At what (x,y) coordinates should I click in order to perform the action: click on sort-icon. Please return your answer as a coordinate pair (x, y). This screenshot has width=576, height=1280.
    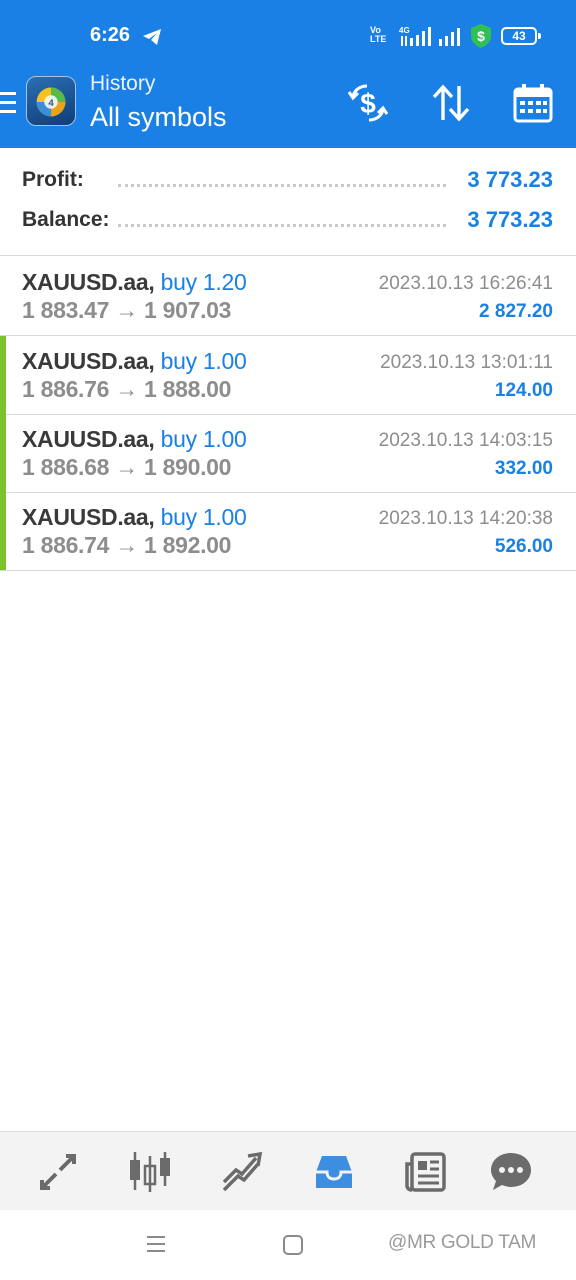
    Looking at the image, I should click on (451, 103).